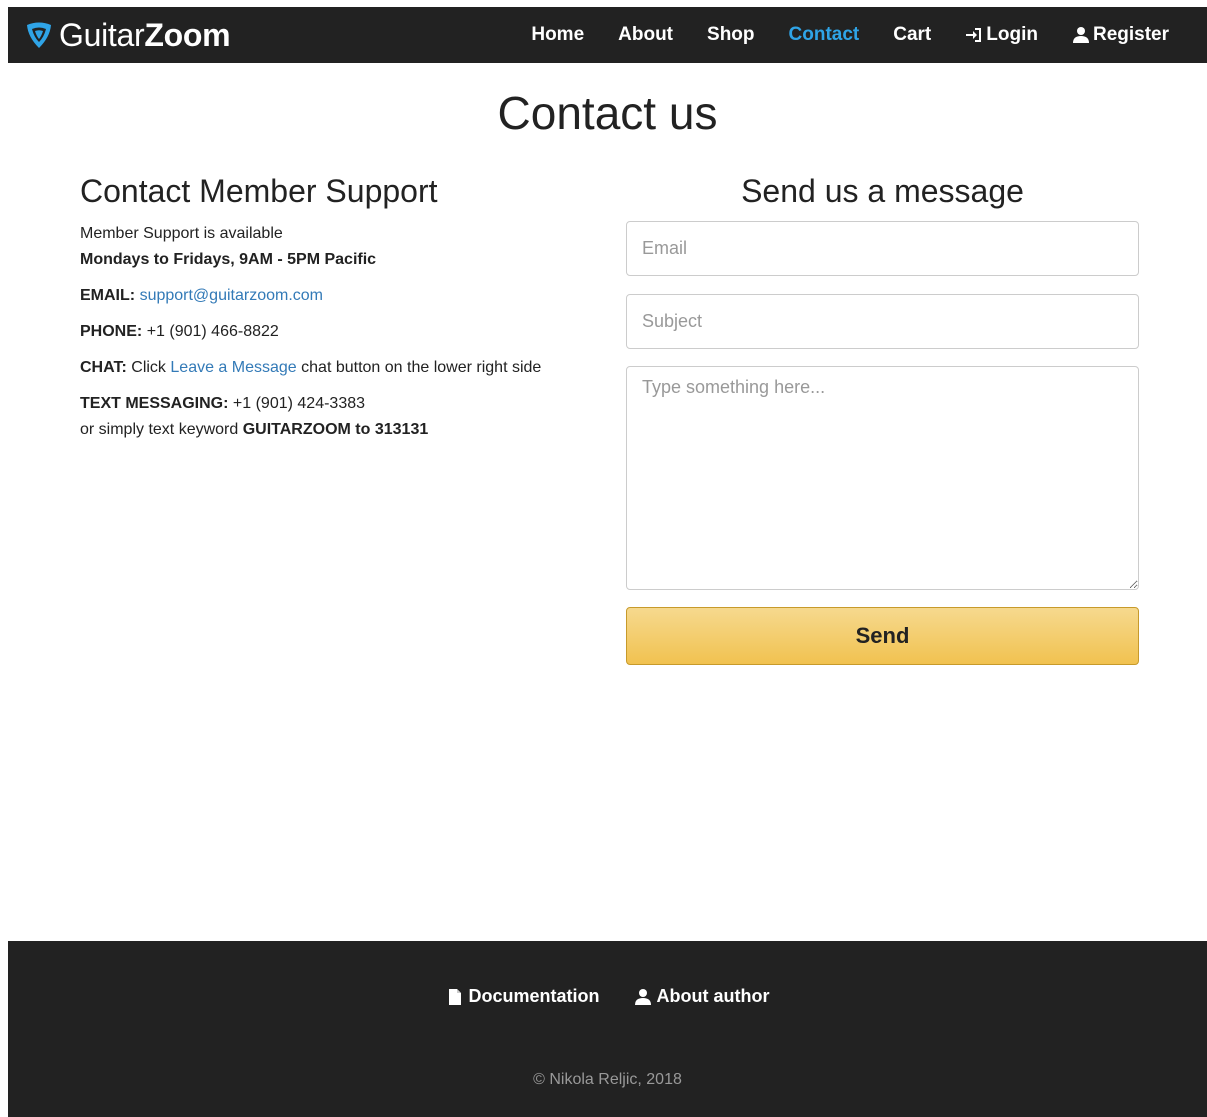 The width and height of the screenshot is (1207, 1117). Describe the element at coordinates (154, 403) in the screenshot. I see `text-label: TEXT MESSAGING:` at that location.